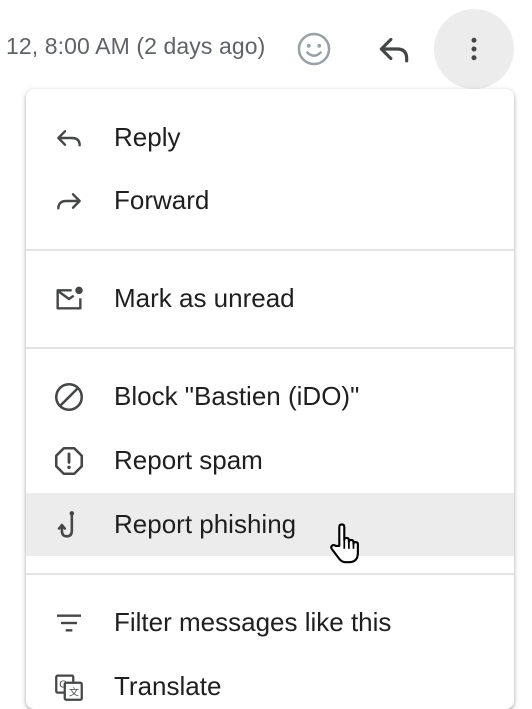  I want to click on menu-item-forward: Forward, so click(270, 200).